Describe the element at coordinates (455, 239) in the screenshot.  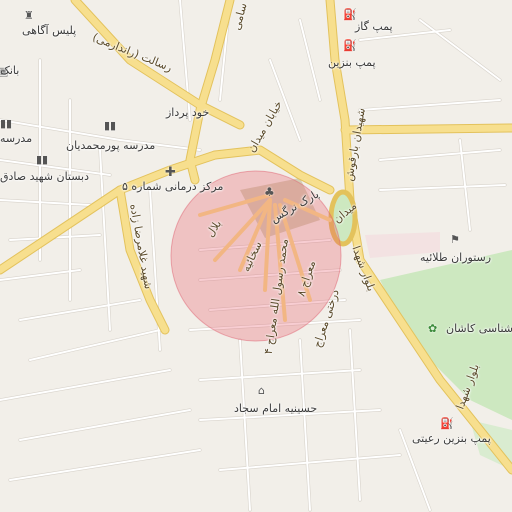
I see `restaurant-icon: ⚑` at that location.